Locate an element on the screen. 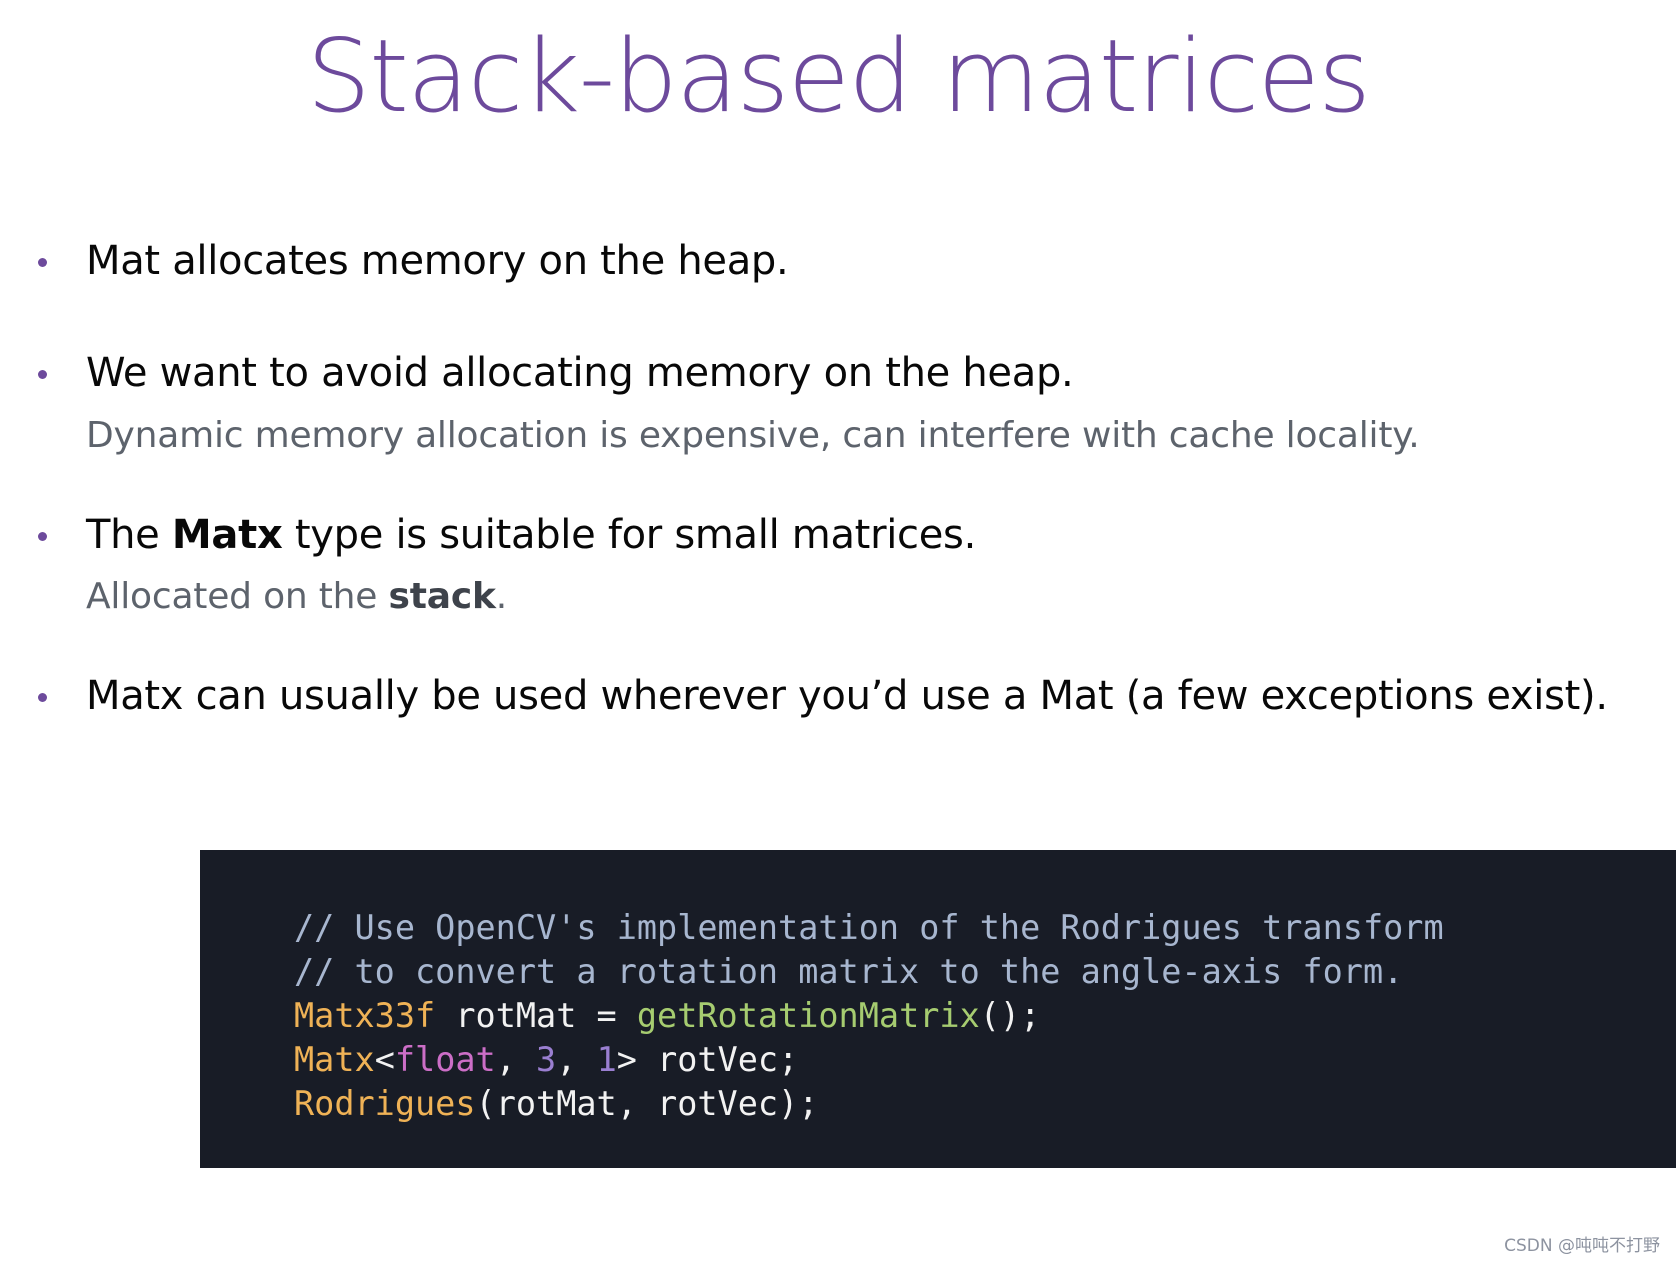 The width and height of the screenshot is (1676, 1268). bullet-main-text: Mat allocates memory on the heap. is located at coordinates (437, 261).